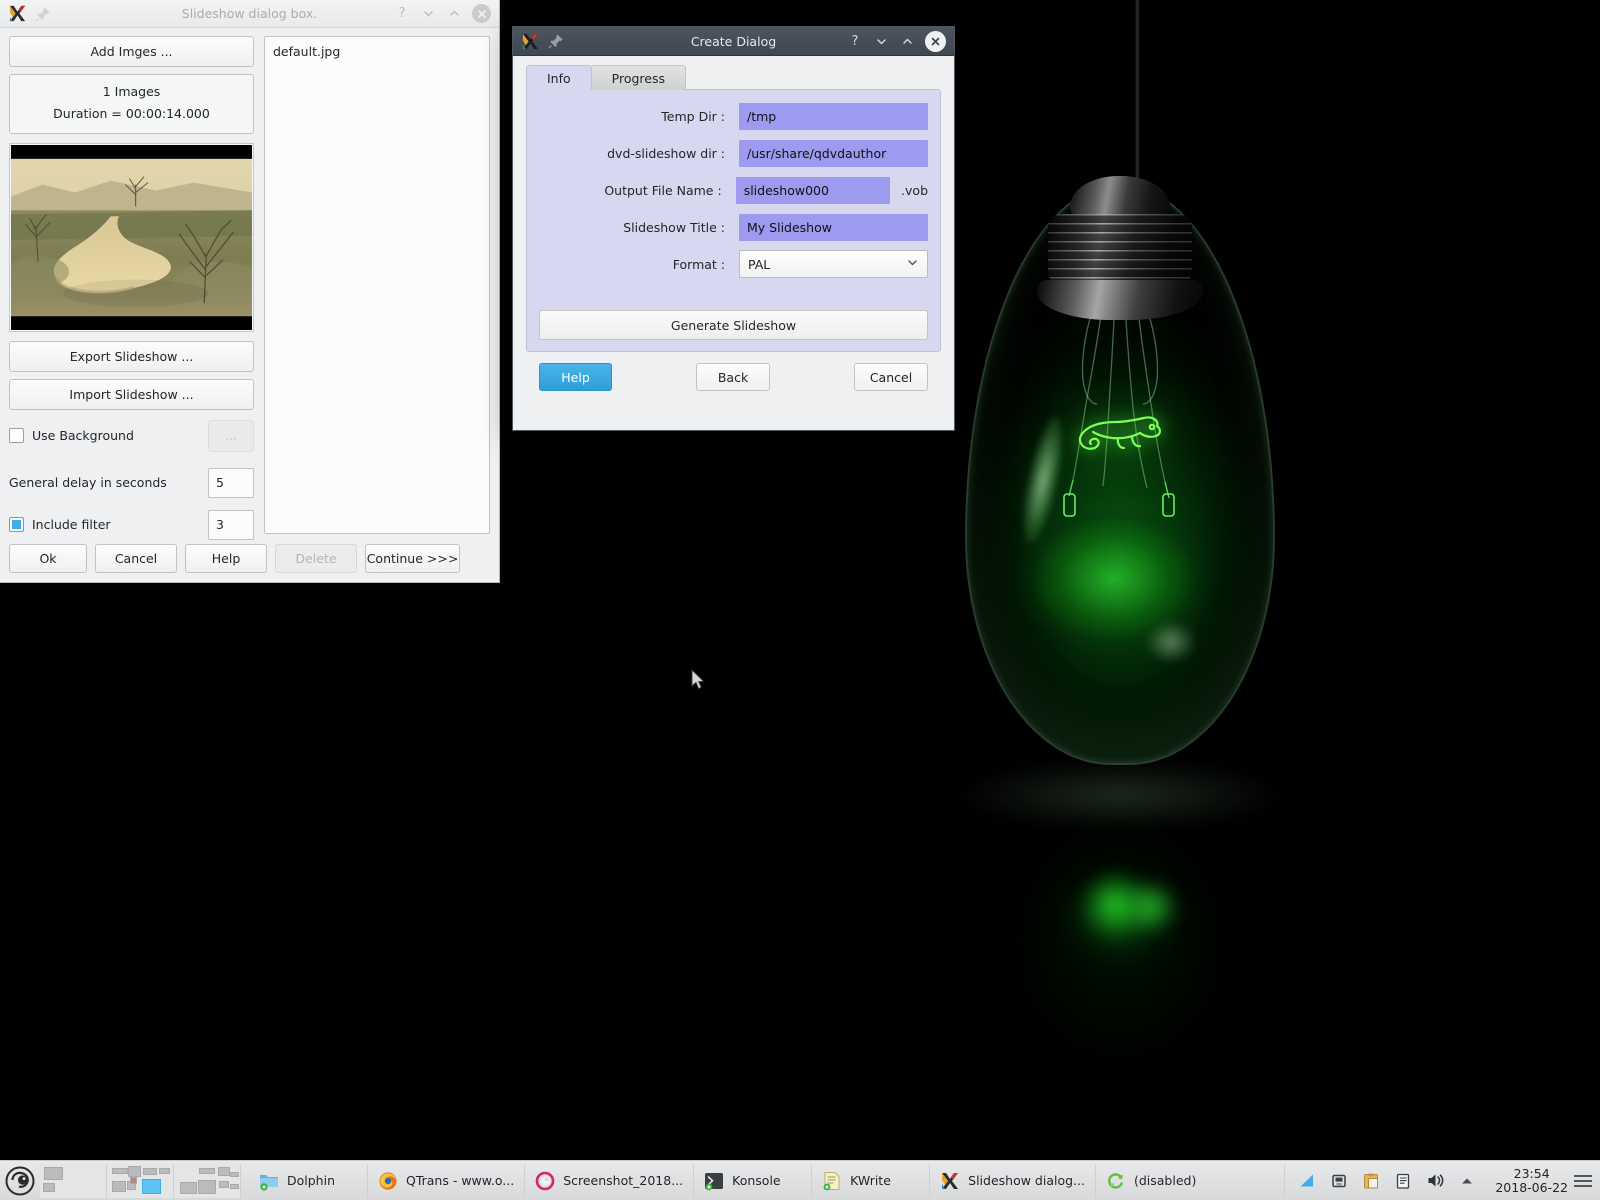 The image size is (1600, 1200). I want to click on konsole-terminal-icon, so click(714, 1181).